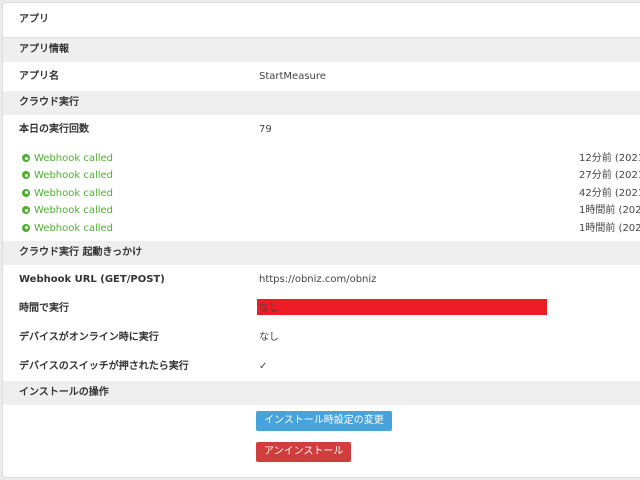  Describe the element at coordinates (321, 158) in the screenshot. I see `log-item: Webhook called 12分前 (2021/` at that location.